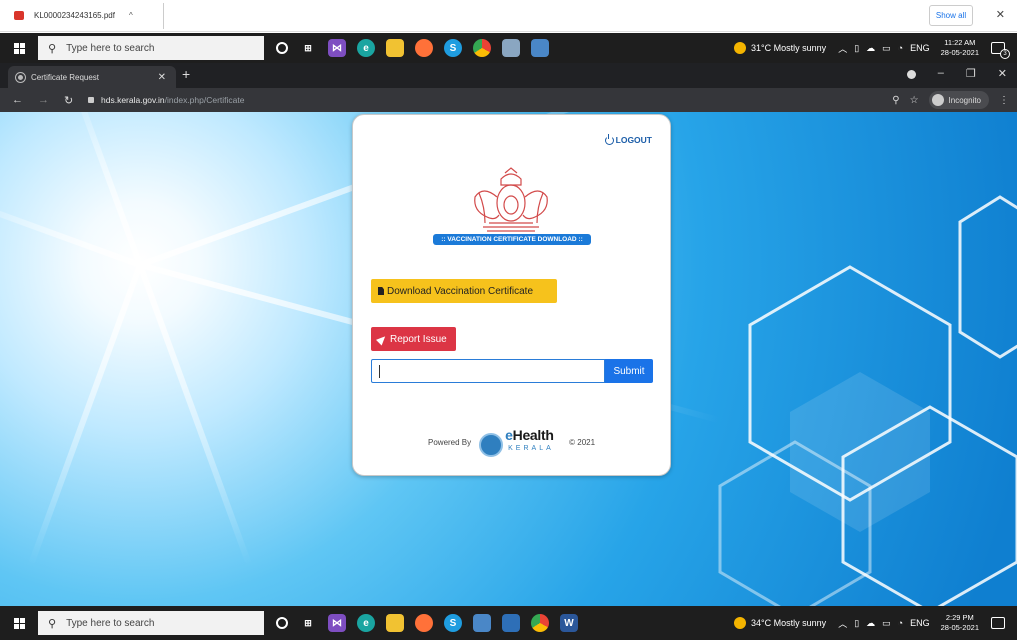  What do you see at coordinates (895, 100) in the screenshot?
I see `zoom-search-icon: ⚲` at bounding box center [895, 100].